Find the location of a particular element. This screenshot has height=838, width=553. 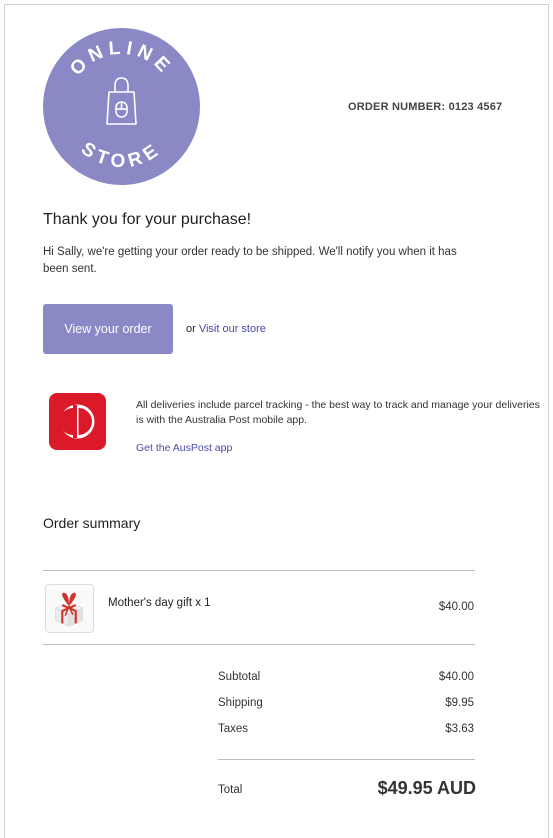

visit-store-line: or Visit our store is located at coordinates (226, 329).